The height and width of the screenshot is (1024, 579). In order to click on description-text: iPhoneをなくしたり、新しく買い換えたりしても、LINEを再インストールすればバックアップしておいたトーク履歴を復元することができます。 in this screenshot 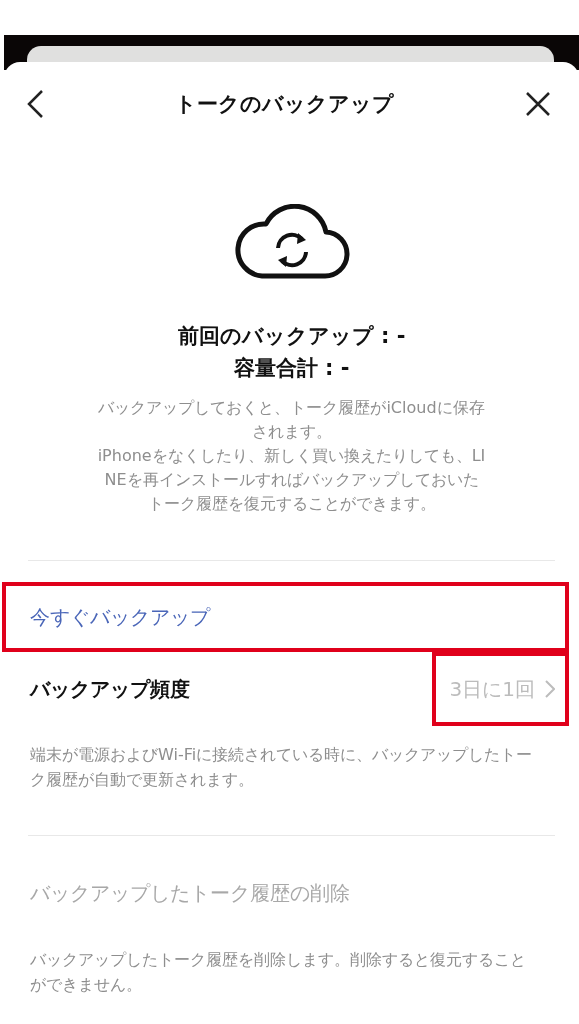, I will do `click(291, 480)`.